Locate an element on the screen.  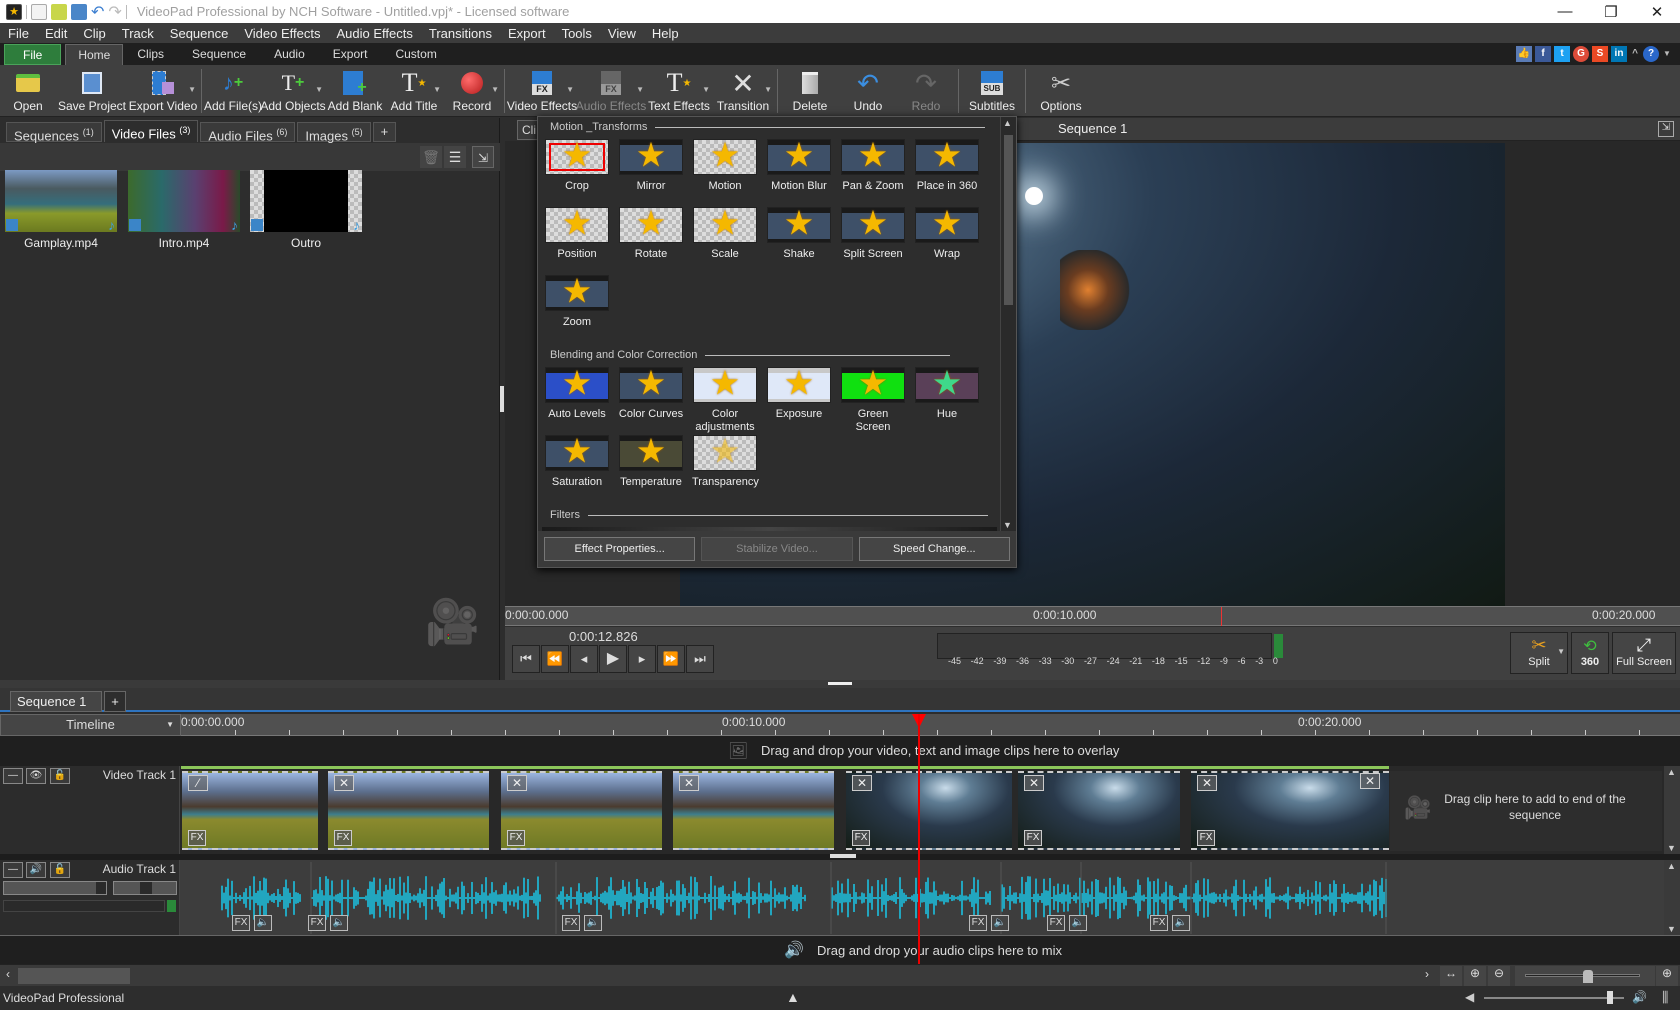
menu-track: Track is located at coordinates (138, 33).